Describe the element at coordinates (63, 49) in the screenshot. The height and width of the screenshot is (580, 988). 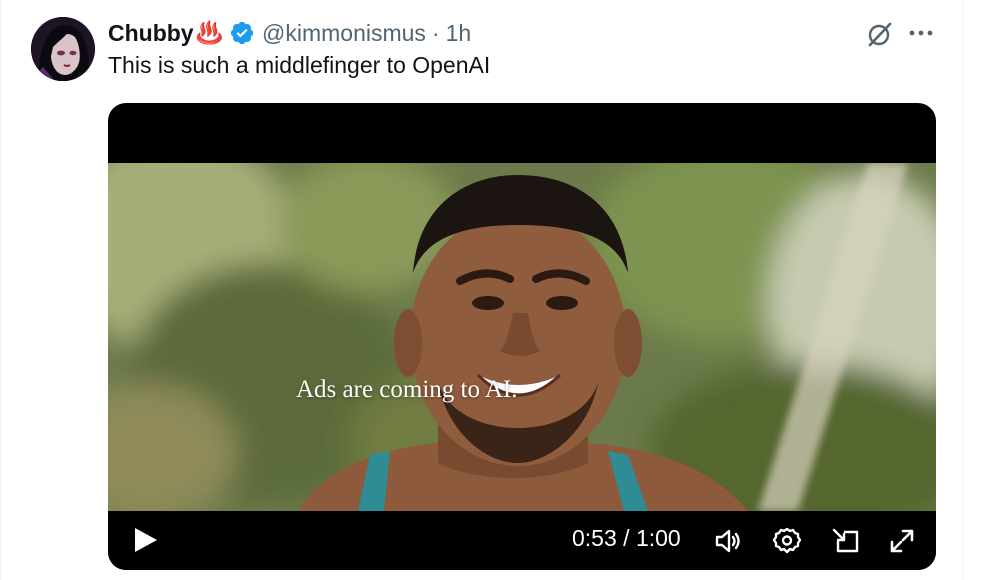
I see `avatar` at that location.